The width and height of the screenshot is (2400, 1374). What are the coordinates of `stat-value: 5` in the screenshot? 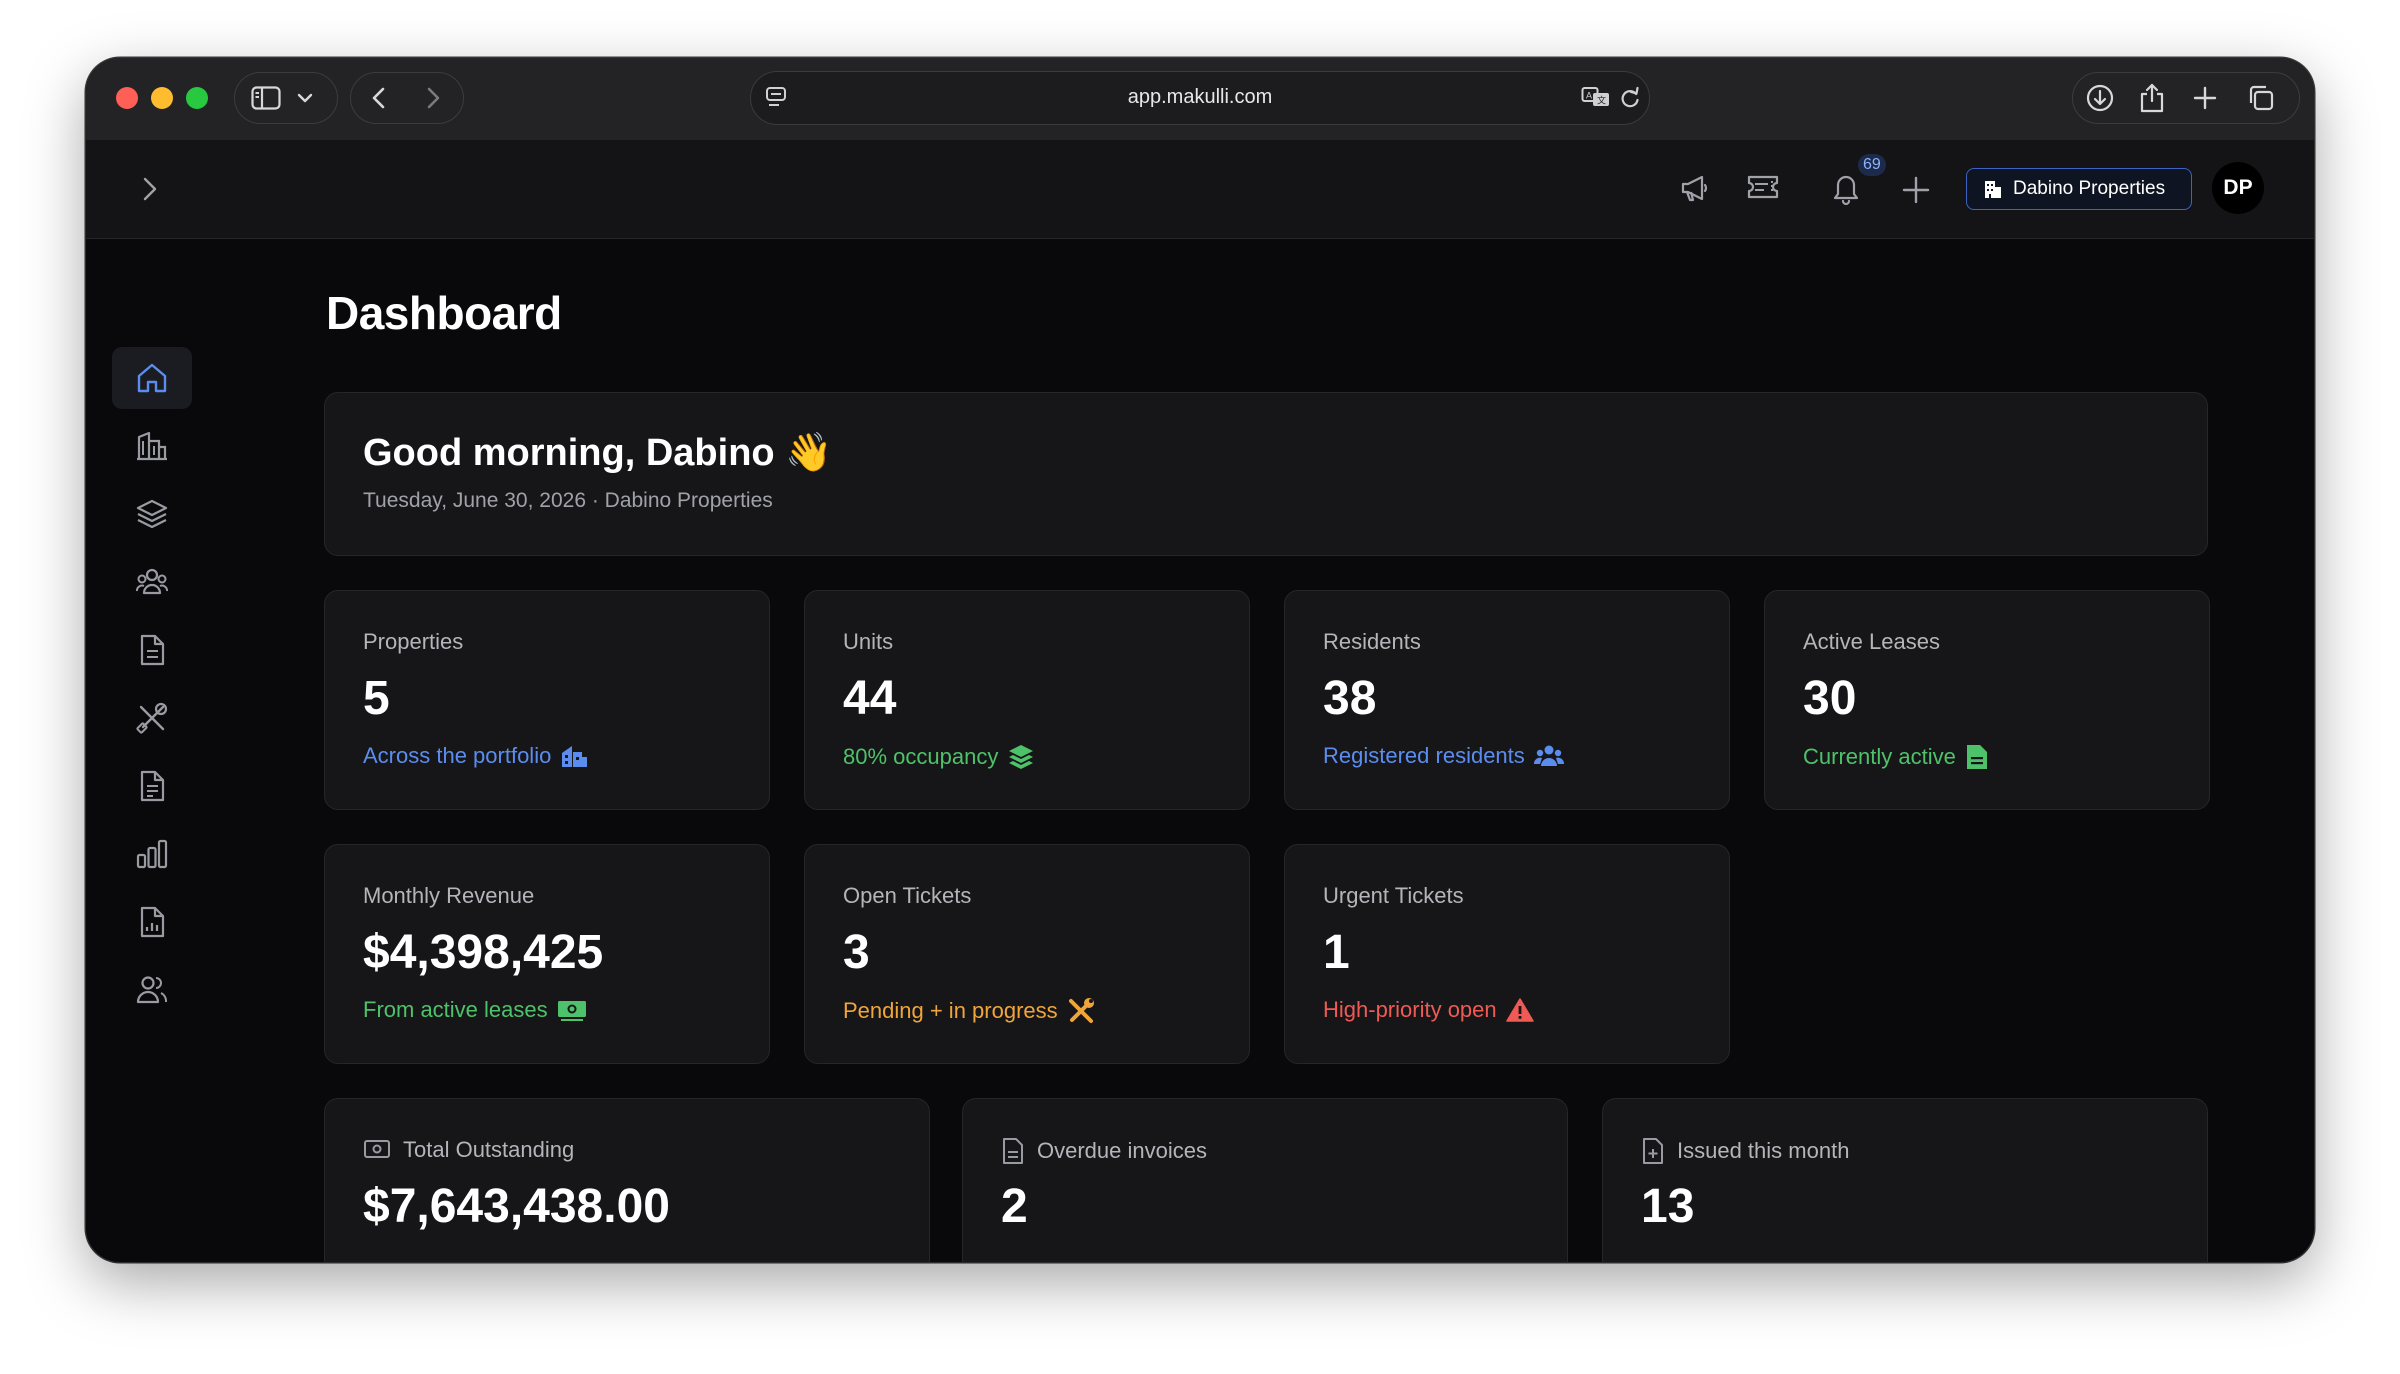 It's located at (376, 698).